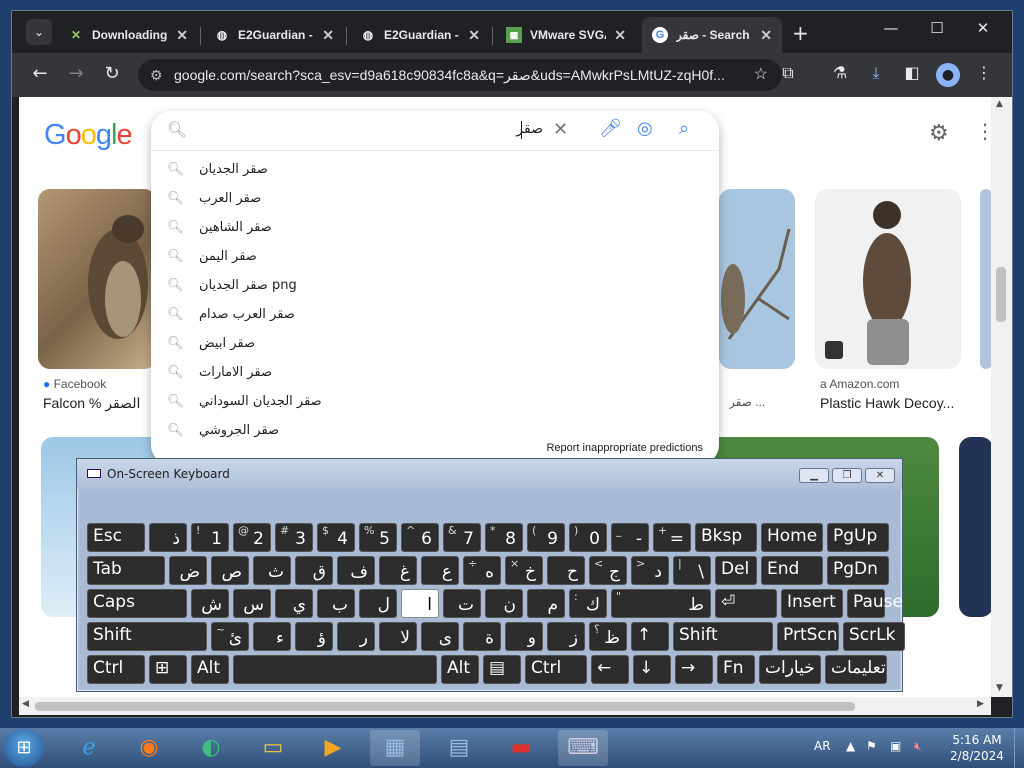 The height and width of the screenshot is (768, 1024). I want to click on settings-gear-icon: ⚙, so click(939, 133).